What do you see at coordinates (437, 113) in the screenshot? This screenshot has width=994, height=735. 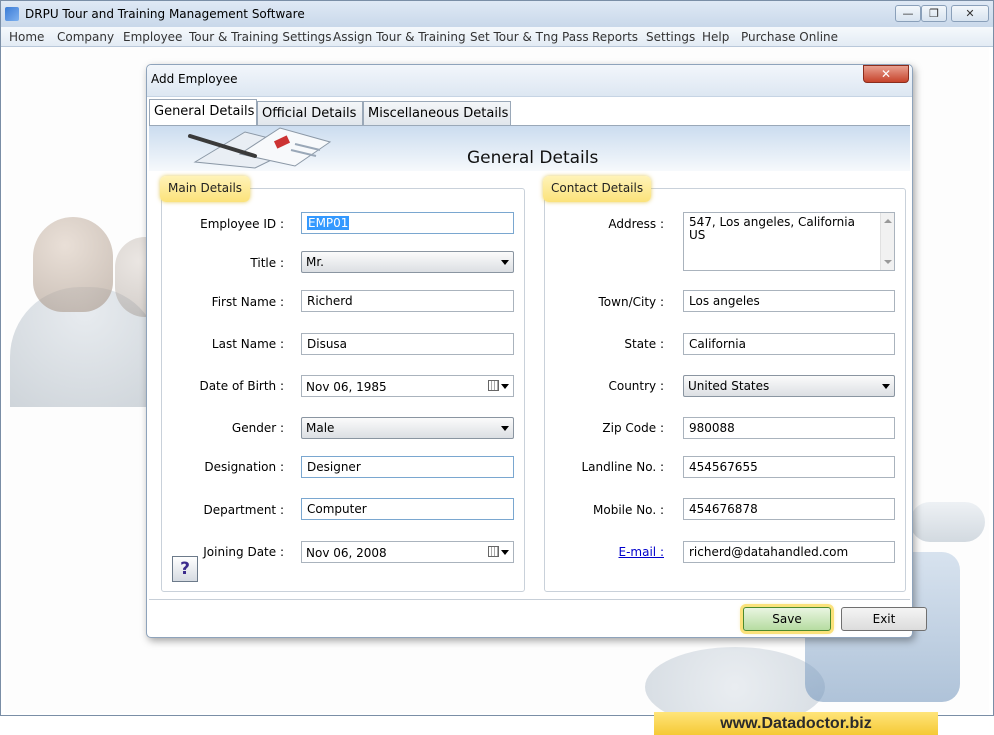 I see `tab-miscellaneous-details: Miscellaneous Details` at bounding box center [437, 113].